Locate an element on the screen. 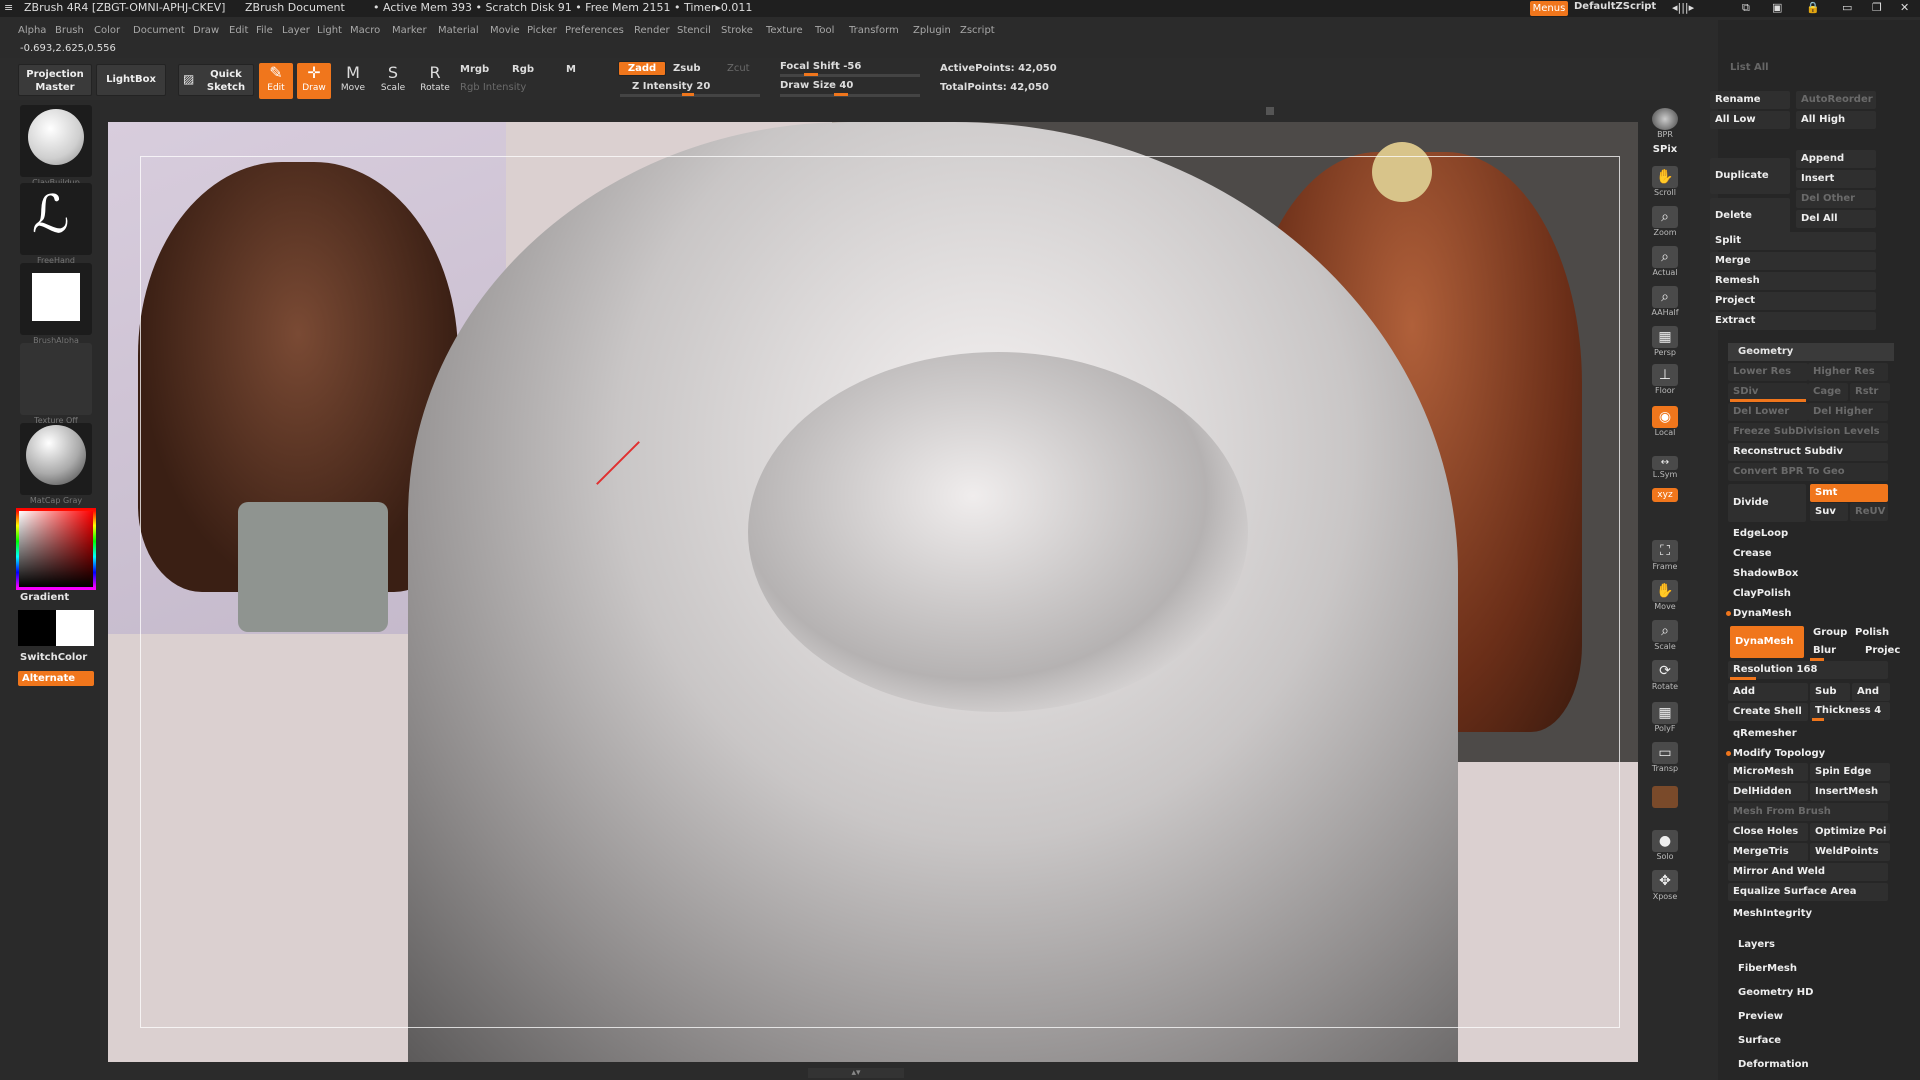 This screenshot has height=1080, width=1920. claypolish-button: ClayPolish is located at coordinates (1808, 594).